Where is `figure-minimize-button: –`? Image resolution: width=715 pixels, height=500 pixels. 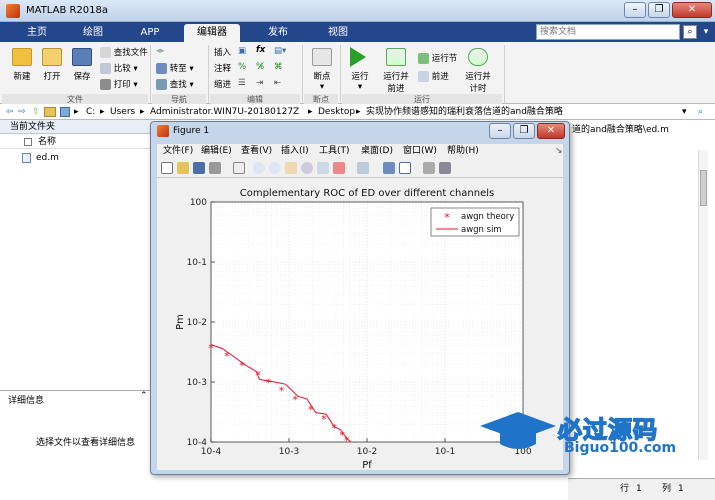
figure-minimize-button: – is located at coordinates (500, 131).